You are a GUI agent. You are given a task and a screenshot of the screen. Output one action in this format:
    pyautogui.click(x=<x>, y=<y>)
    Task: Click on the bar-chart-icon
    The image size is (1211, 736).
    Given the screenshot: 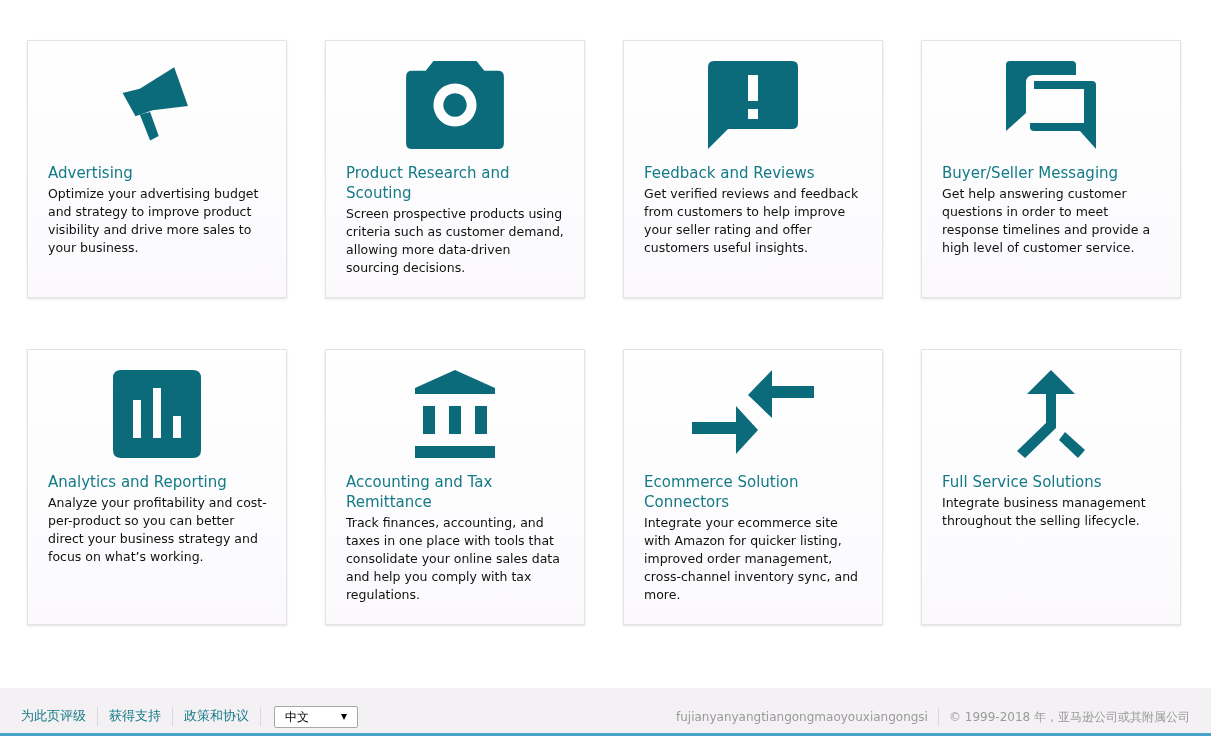 What is the action you would take?
    pyautogui.click(x=157, y=414)
    